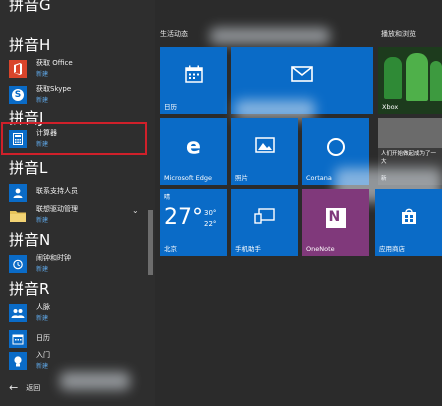 The width and height of the screenshot is (442, 406). I want to click on app-name: 获取Skype, so click(54, 89).